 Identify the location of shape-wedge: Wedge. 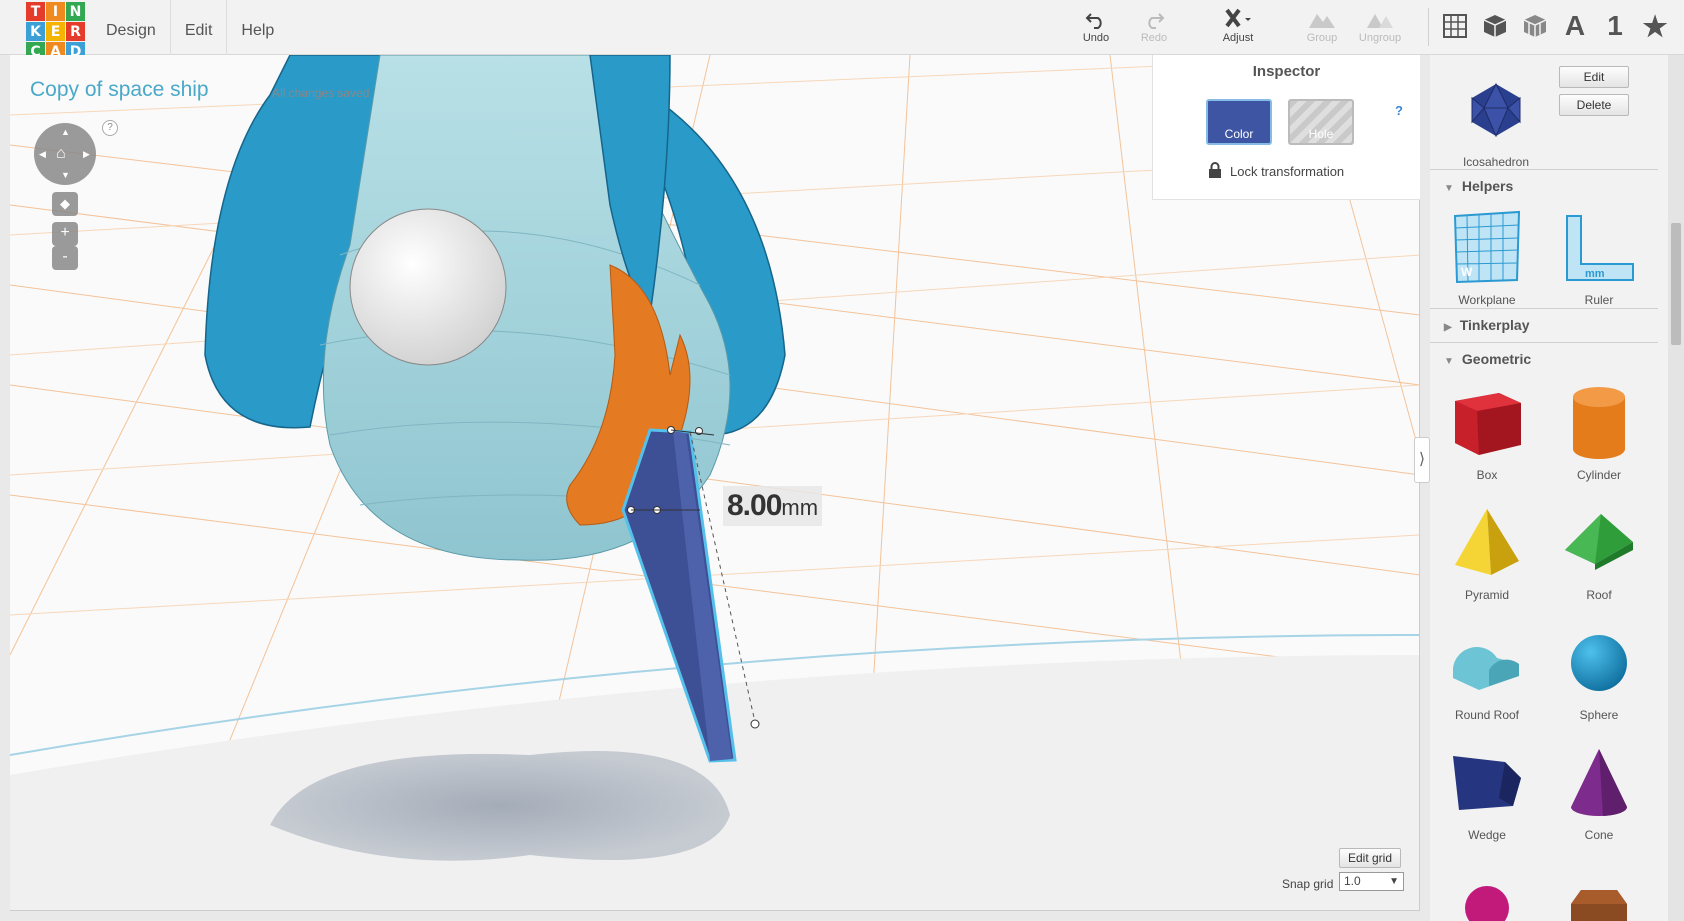
(1487, 790).